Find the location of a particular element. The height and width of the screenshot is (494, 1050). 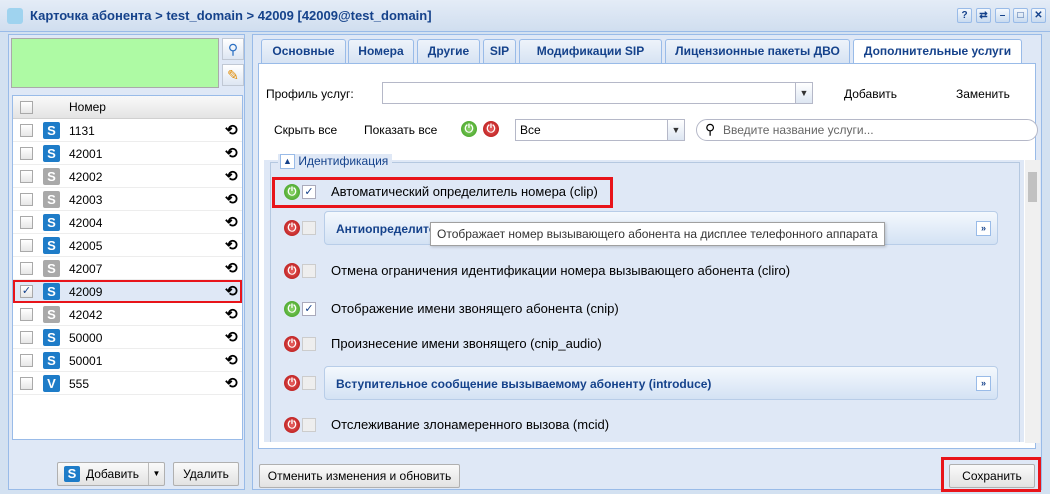

profile-select: ▼ is located at coordinates (597, 93).